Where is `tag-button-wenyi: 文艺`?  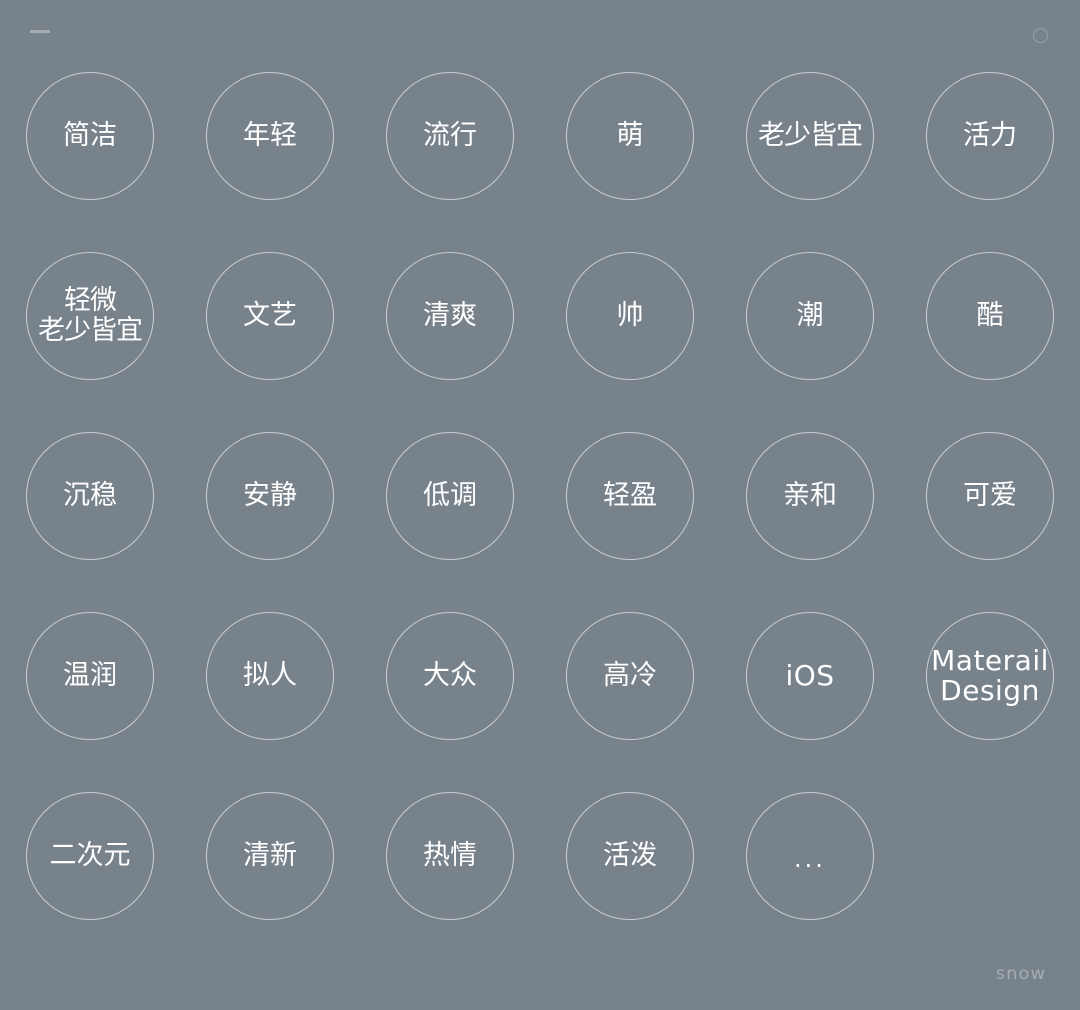 tag-button-wenyi: 文艺 is located at coordinates (270, 316).